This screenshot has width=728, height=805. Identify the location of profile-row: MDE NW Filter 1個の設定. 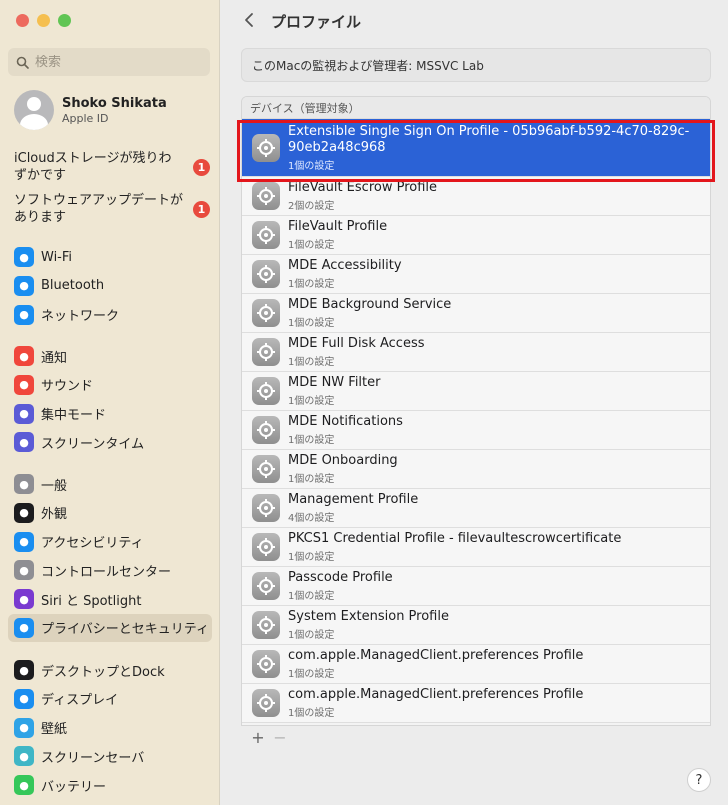
(476, 391).